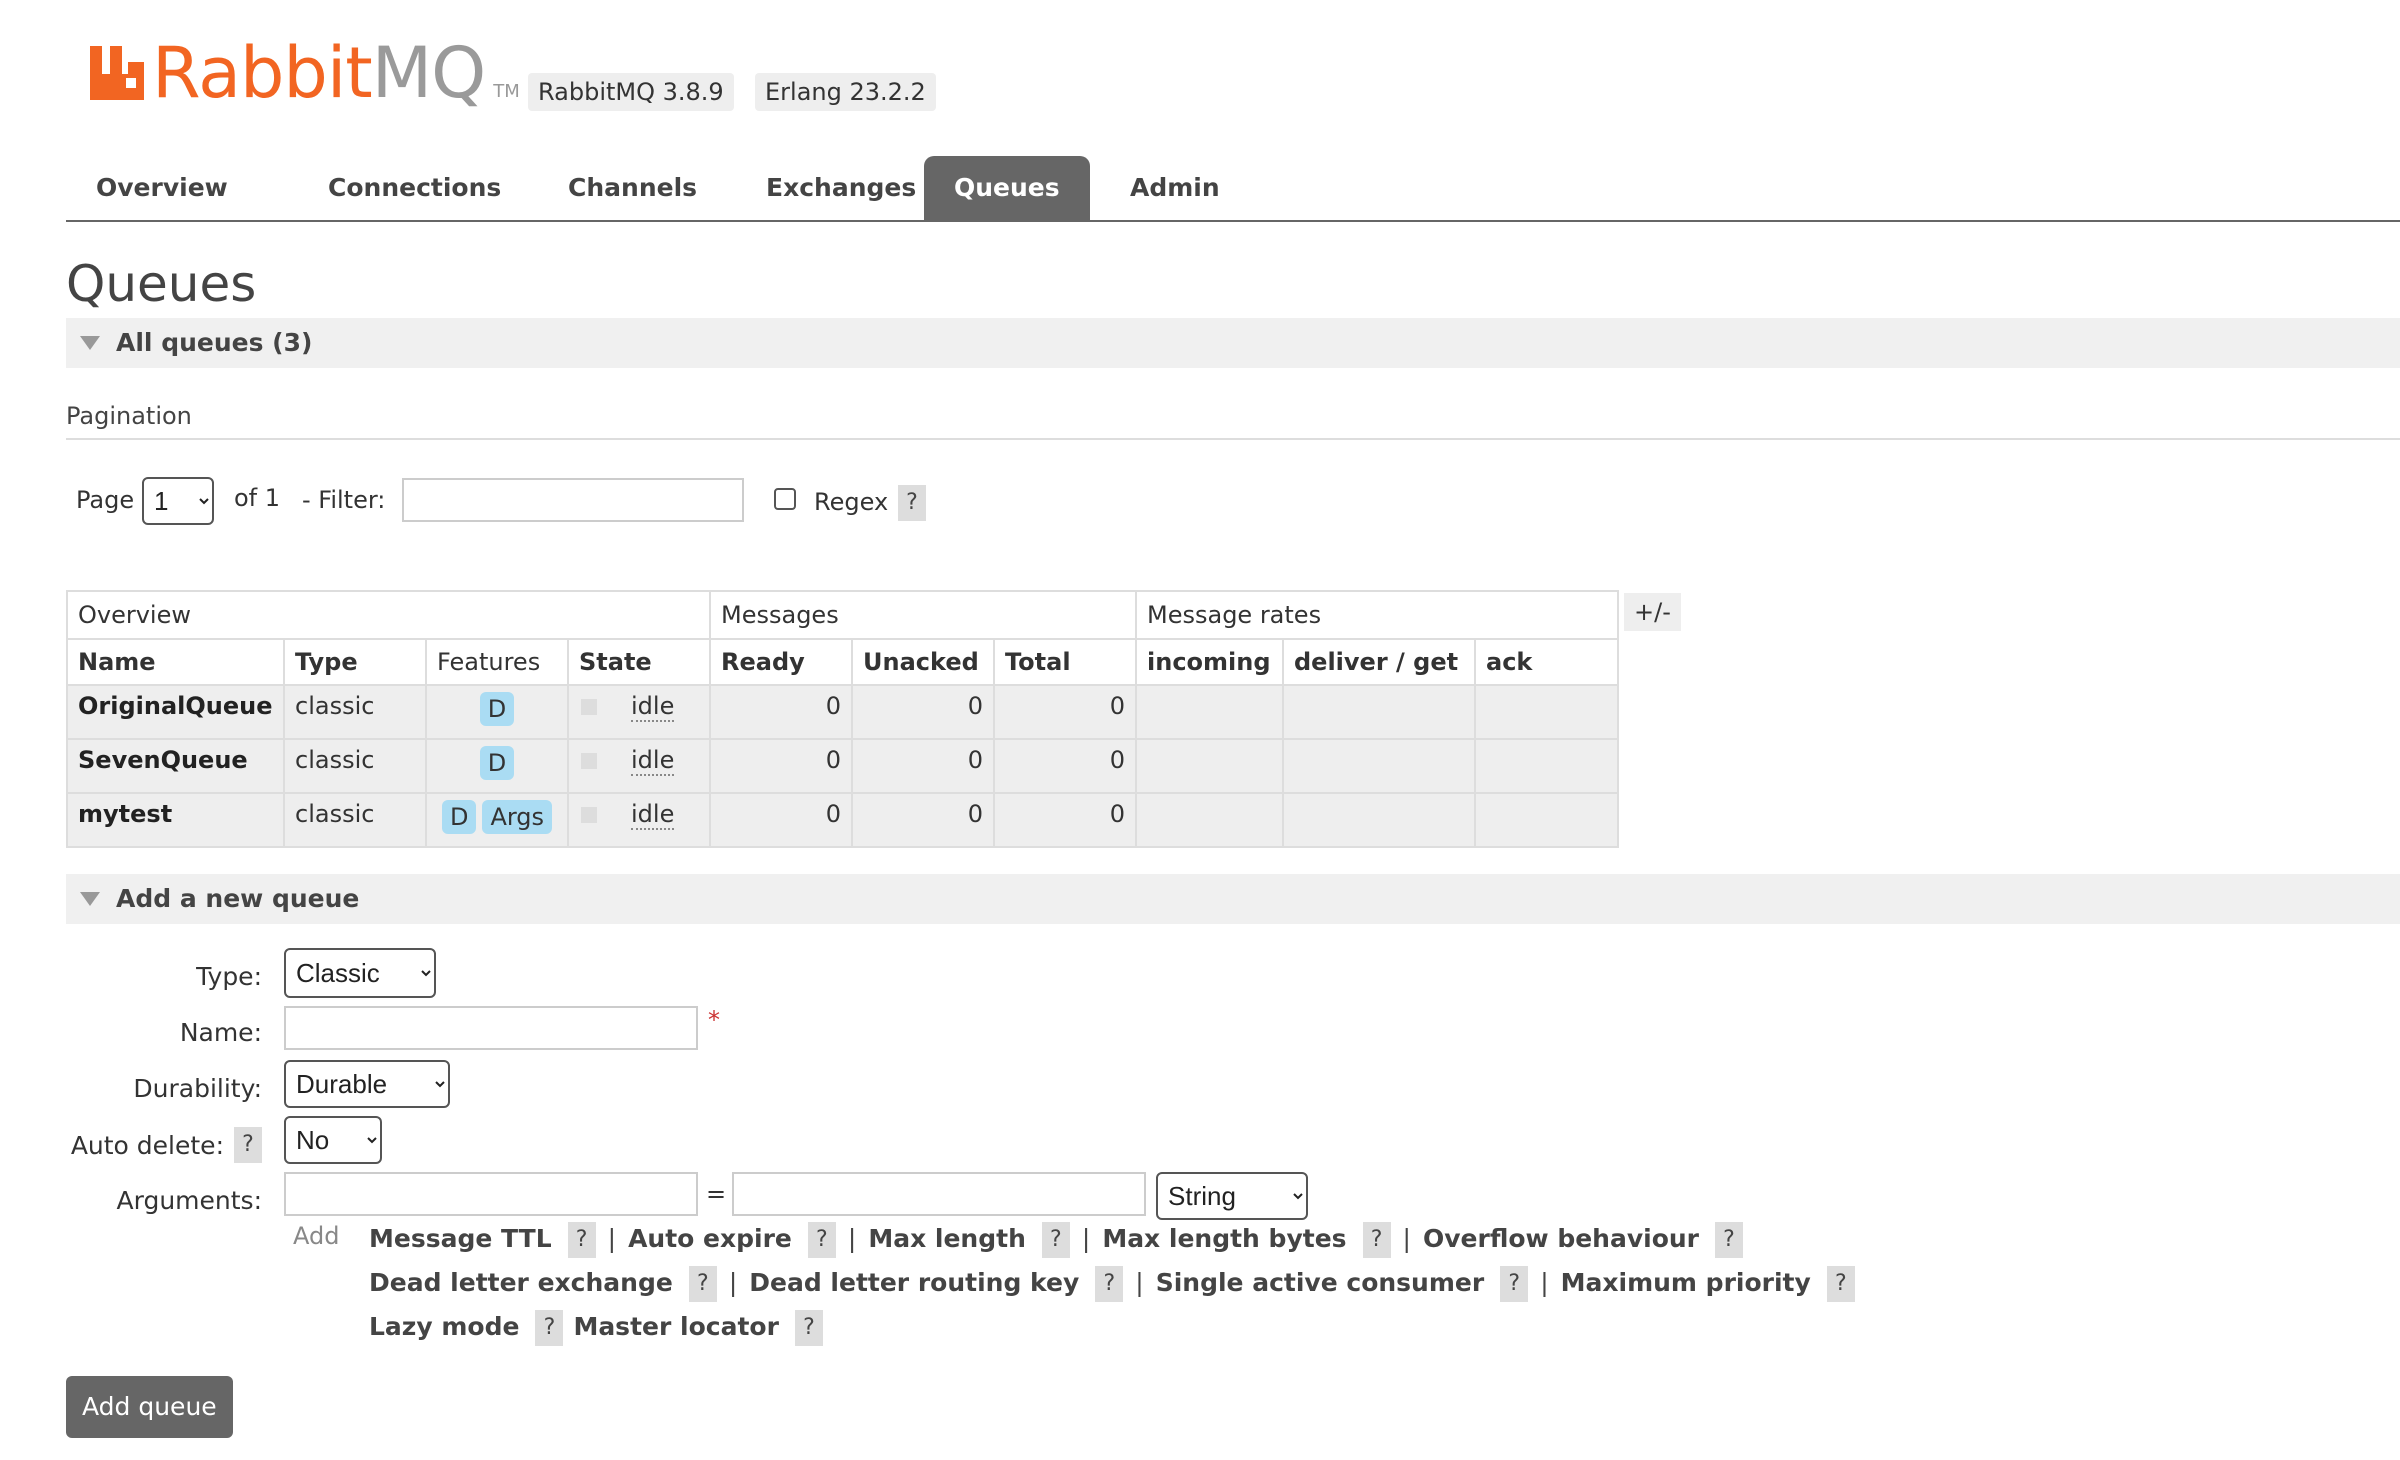 This screenshot has height=1460, width=2400. I want to click on add-queue-button: Add queue, so click(149, 1407).